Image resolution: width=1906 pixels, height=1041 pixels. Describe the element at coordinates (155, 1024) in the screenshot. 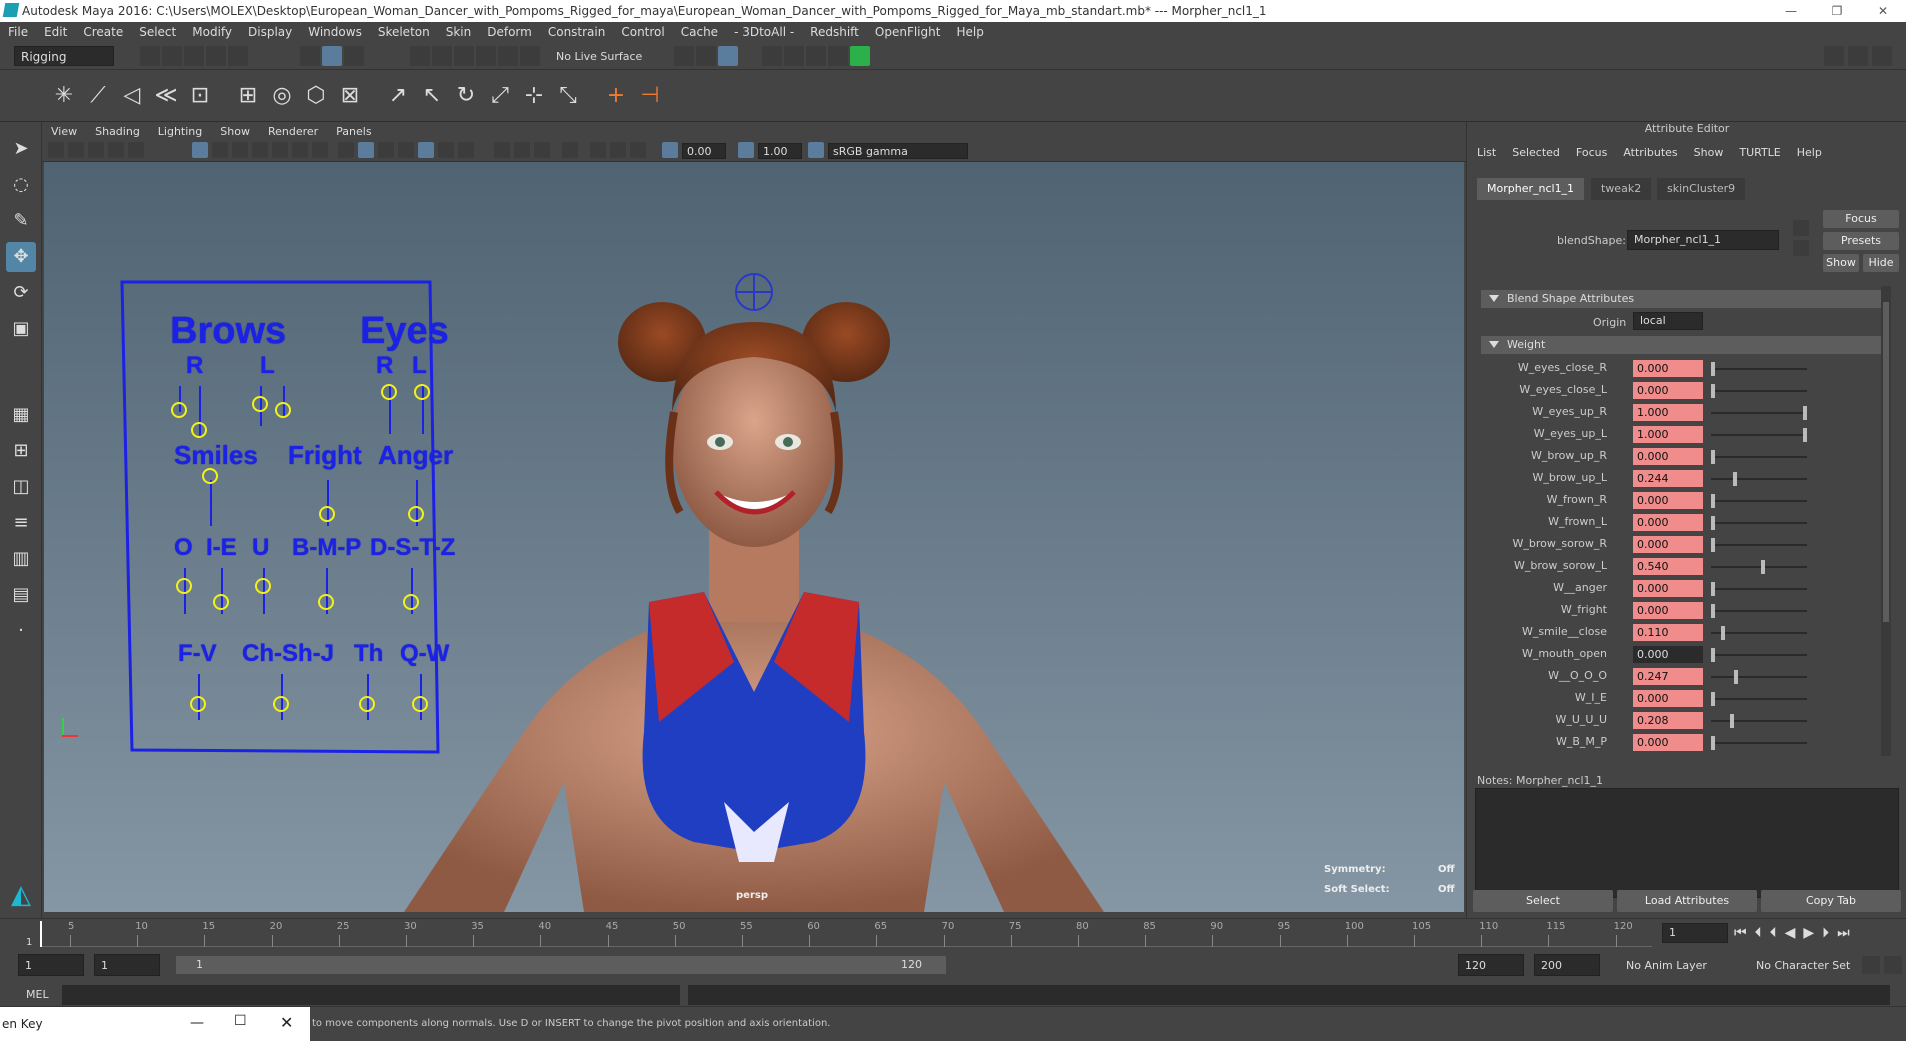

I see `floating-window: en Key — ☐ ✕` at that location.